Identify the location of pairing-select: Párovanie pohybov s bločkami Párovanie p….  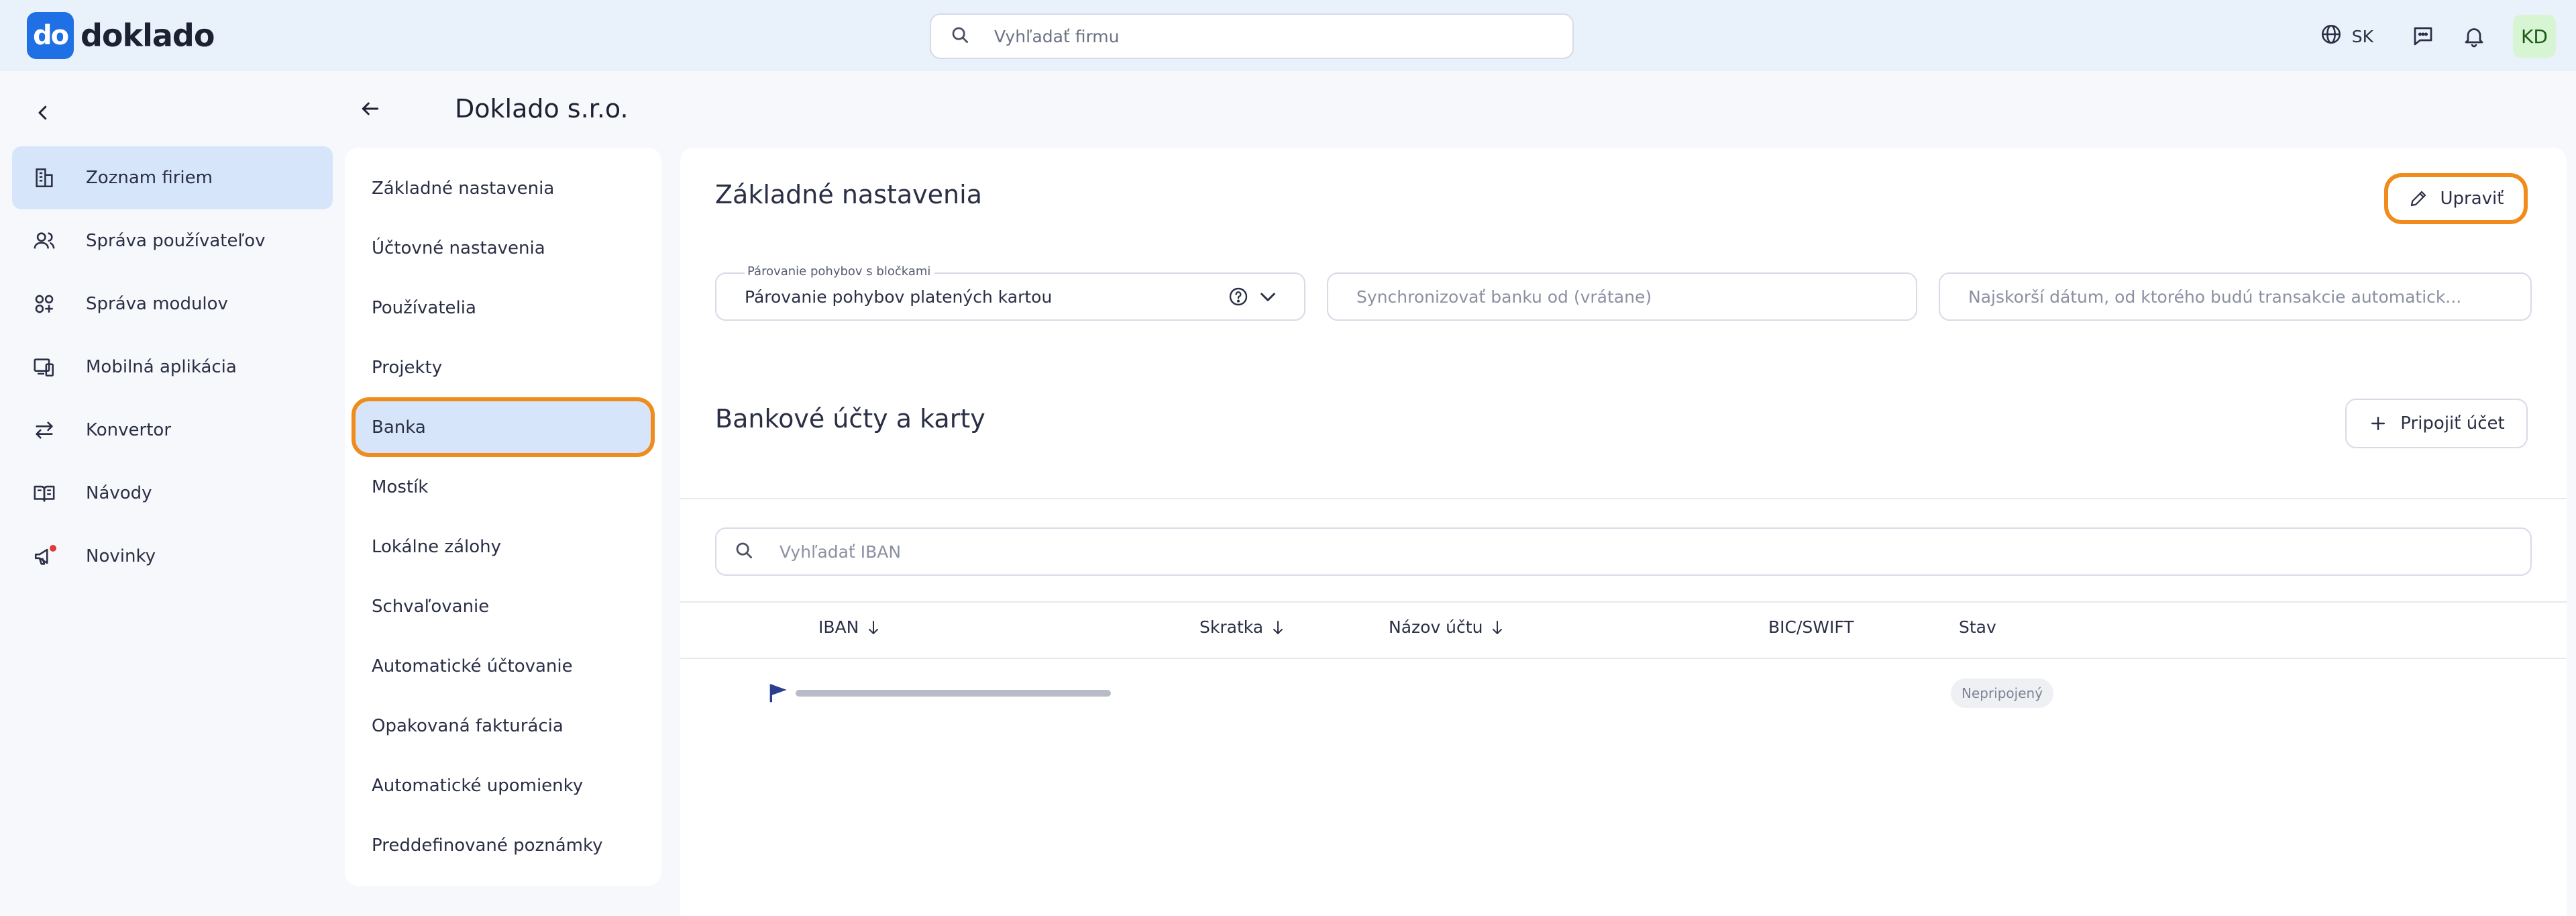
(1010, 292).